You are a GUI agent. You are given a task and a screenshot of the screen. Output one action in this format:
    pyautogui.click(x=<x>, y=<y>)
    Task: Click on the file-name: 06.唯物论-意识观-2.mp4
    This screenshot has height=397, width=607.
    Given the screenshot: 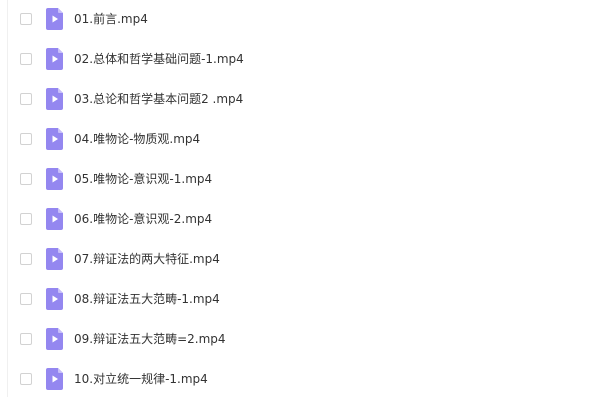 What is the action you would take?
    pyautogui.click(x=143, y=219)
    